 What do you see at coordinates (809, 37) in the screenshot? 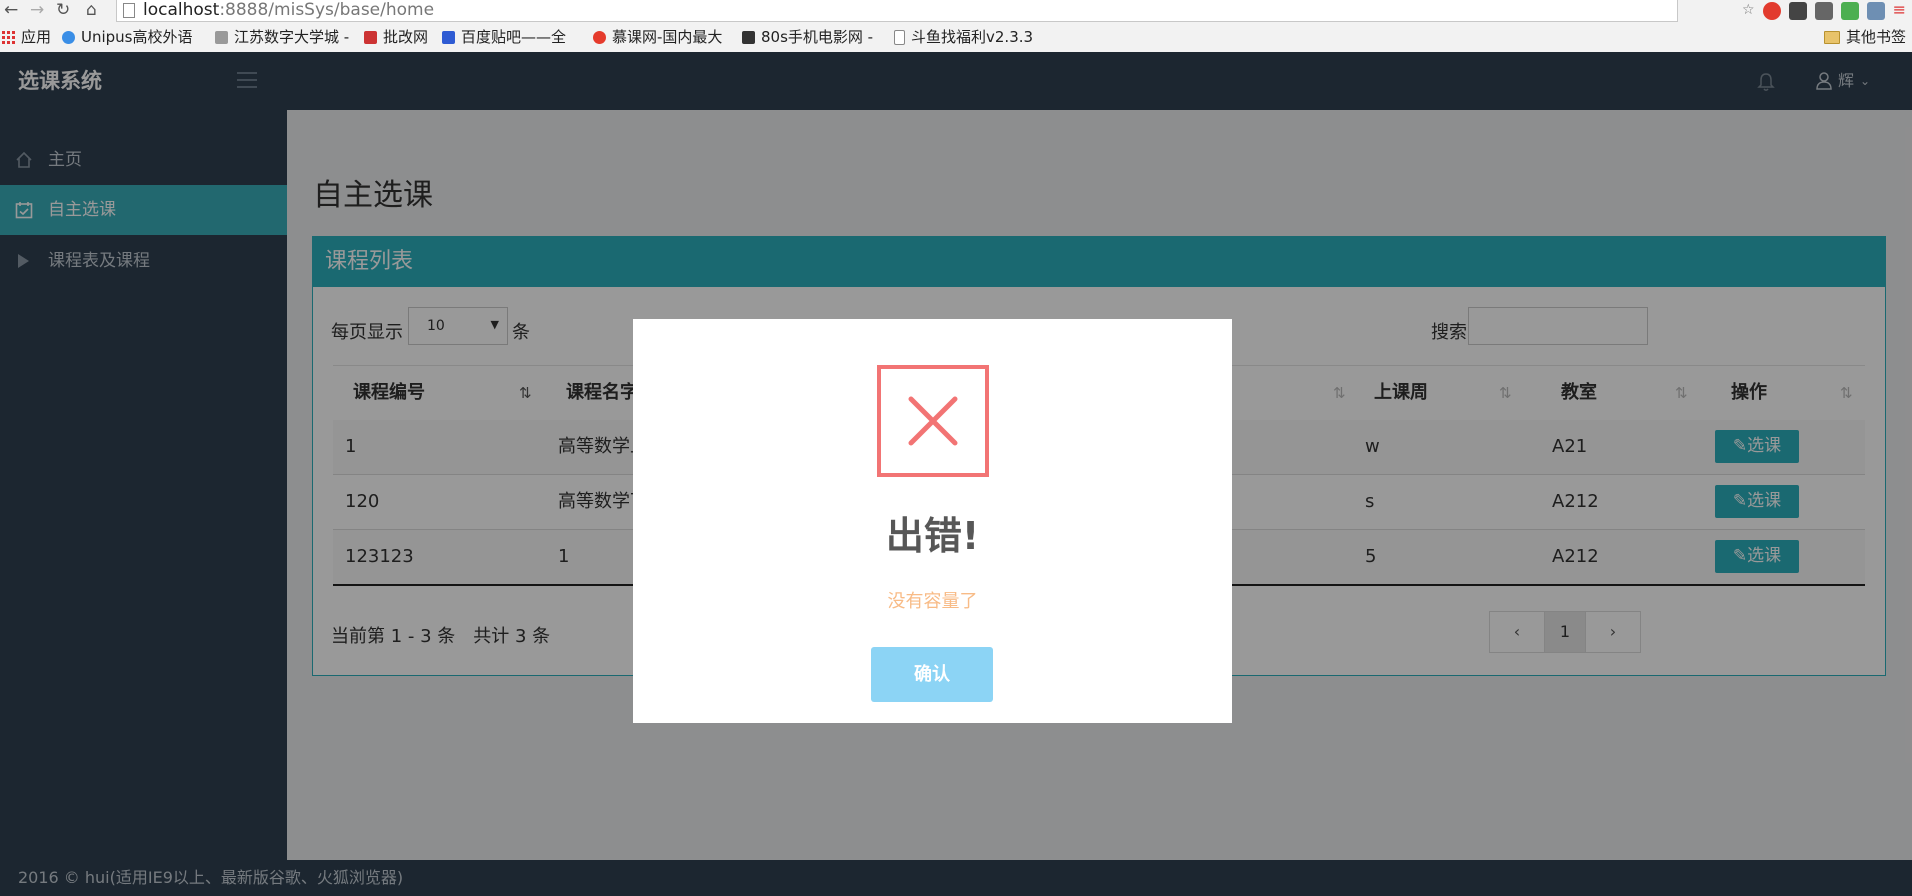
I see `bookmark-80s: 80s手机电影网 -` at bounding box center [809, 37].